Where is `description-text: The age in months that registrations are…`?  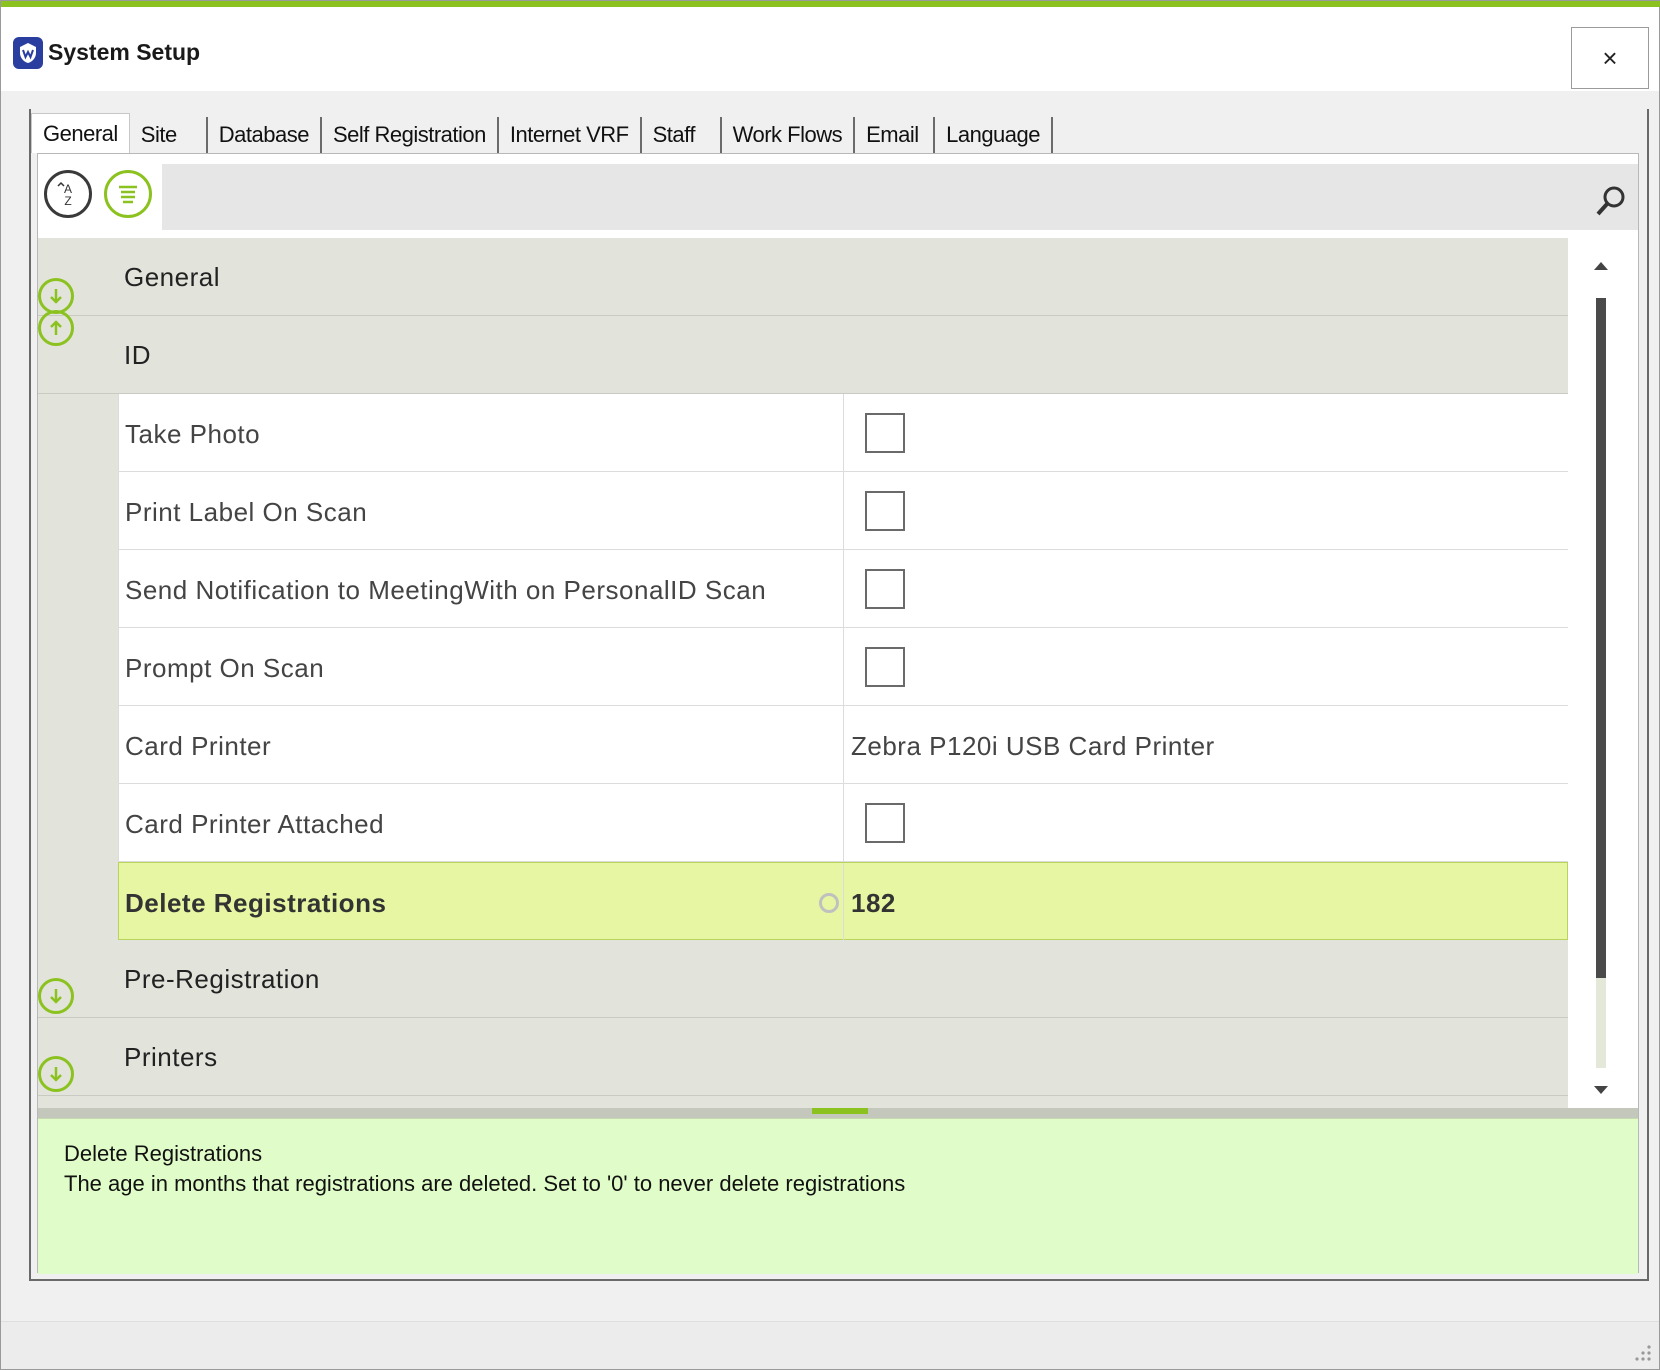 description-text: The age in months that registrations are… is located at coordinates (485, 1183).